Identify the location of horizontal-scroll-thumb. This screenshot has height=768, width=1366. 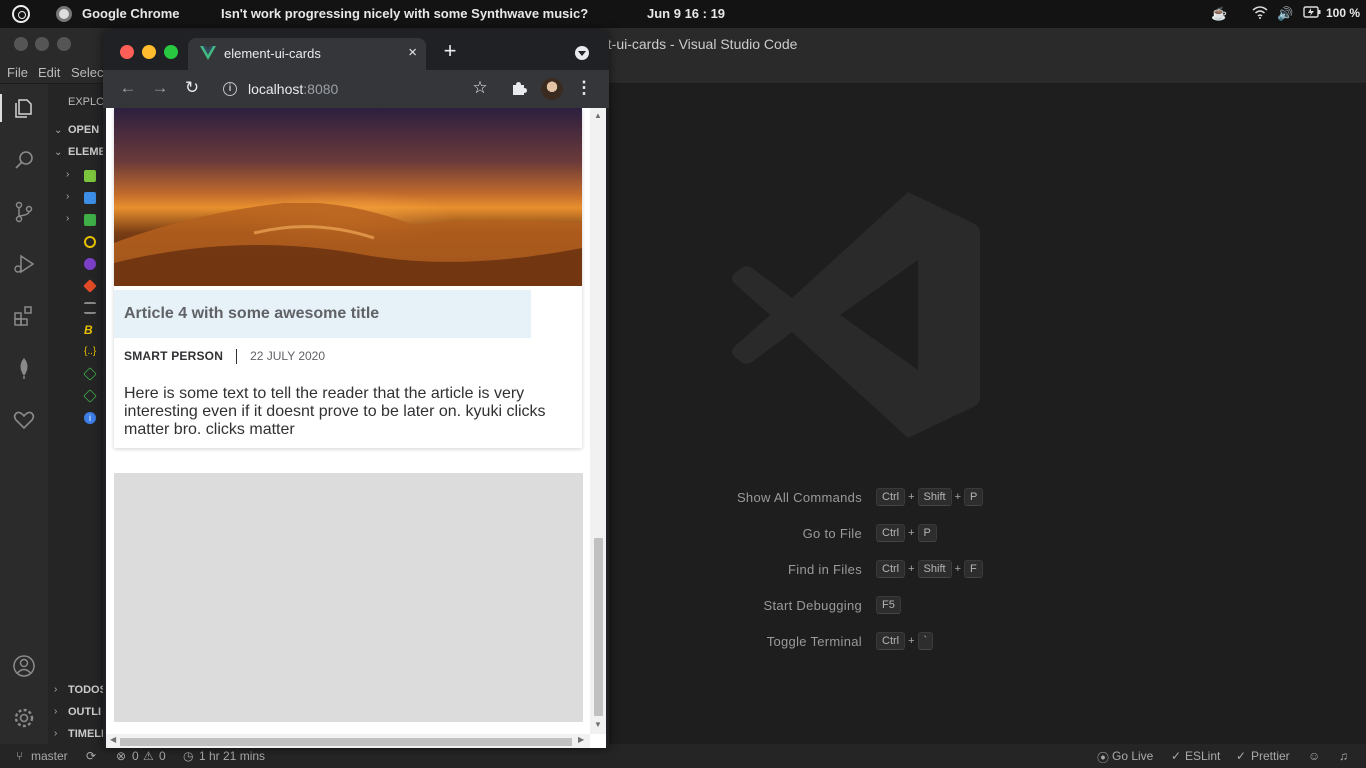
(346, 742).